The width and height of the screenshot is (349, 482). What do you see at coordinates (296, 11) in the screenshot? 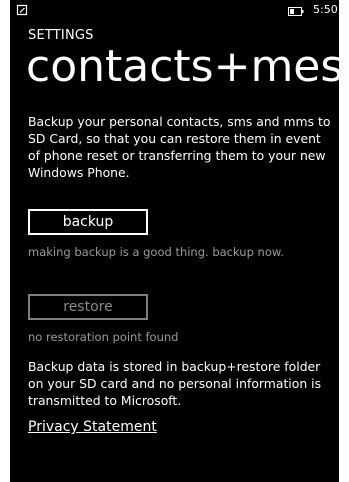
I see `battery-icon` at bounding box center [296, 11].